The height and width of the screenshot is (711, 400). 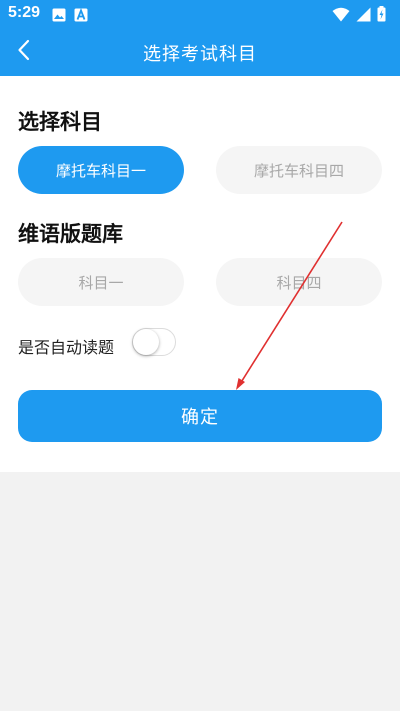 What do you see at coordinates (200, 416) in the screenshot?
I see `confirm-button: 确定` at bounding box center [200, 416].